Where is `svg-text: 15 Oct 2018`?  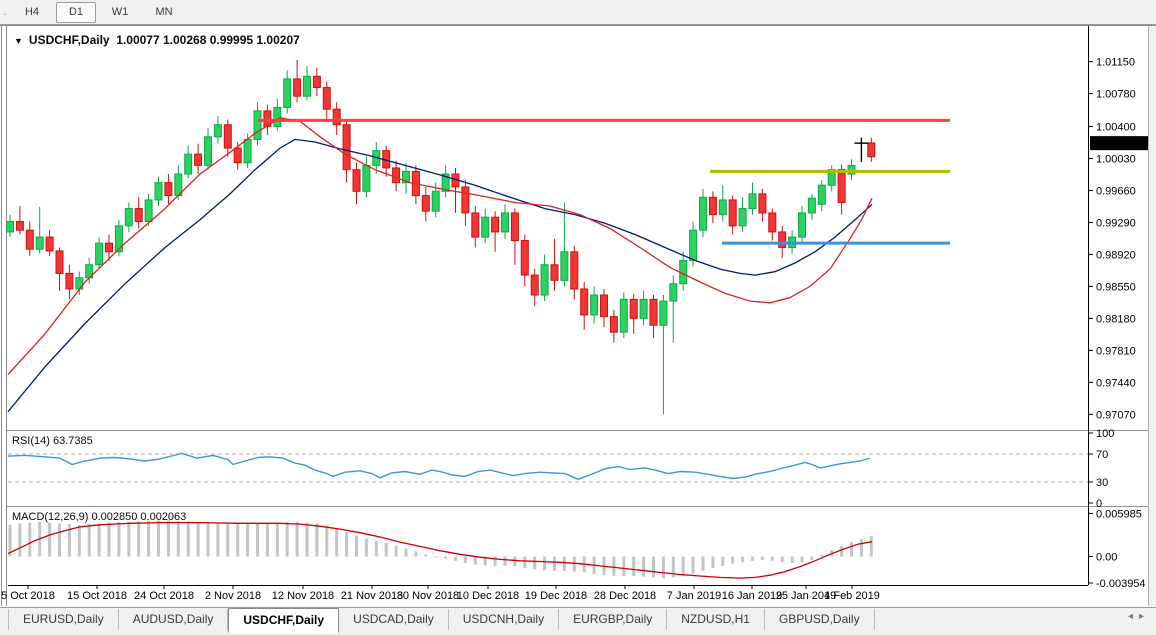
svg-text: 15 Oct 2018 is located at coordinates (97, 596).